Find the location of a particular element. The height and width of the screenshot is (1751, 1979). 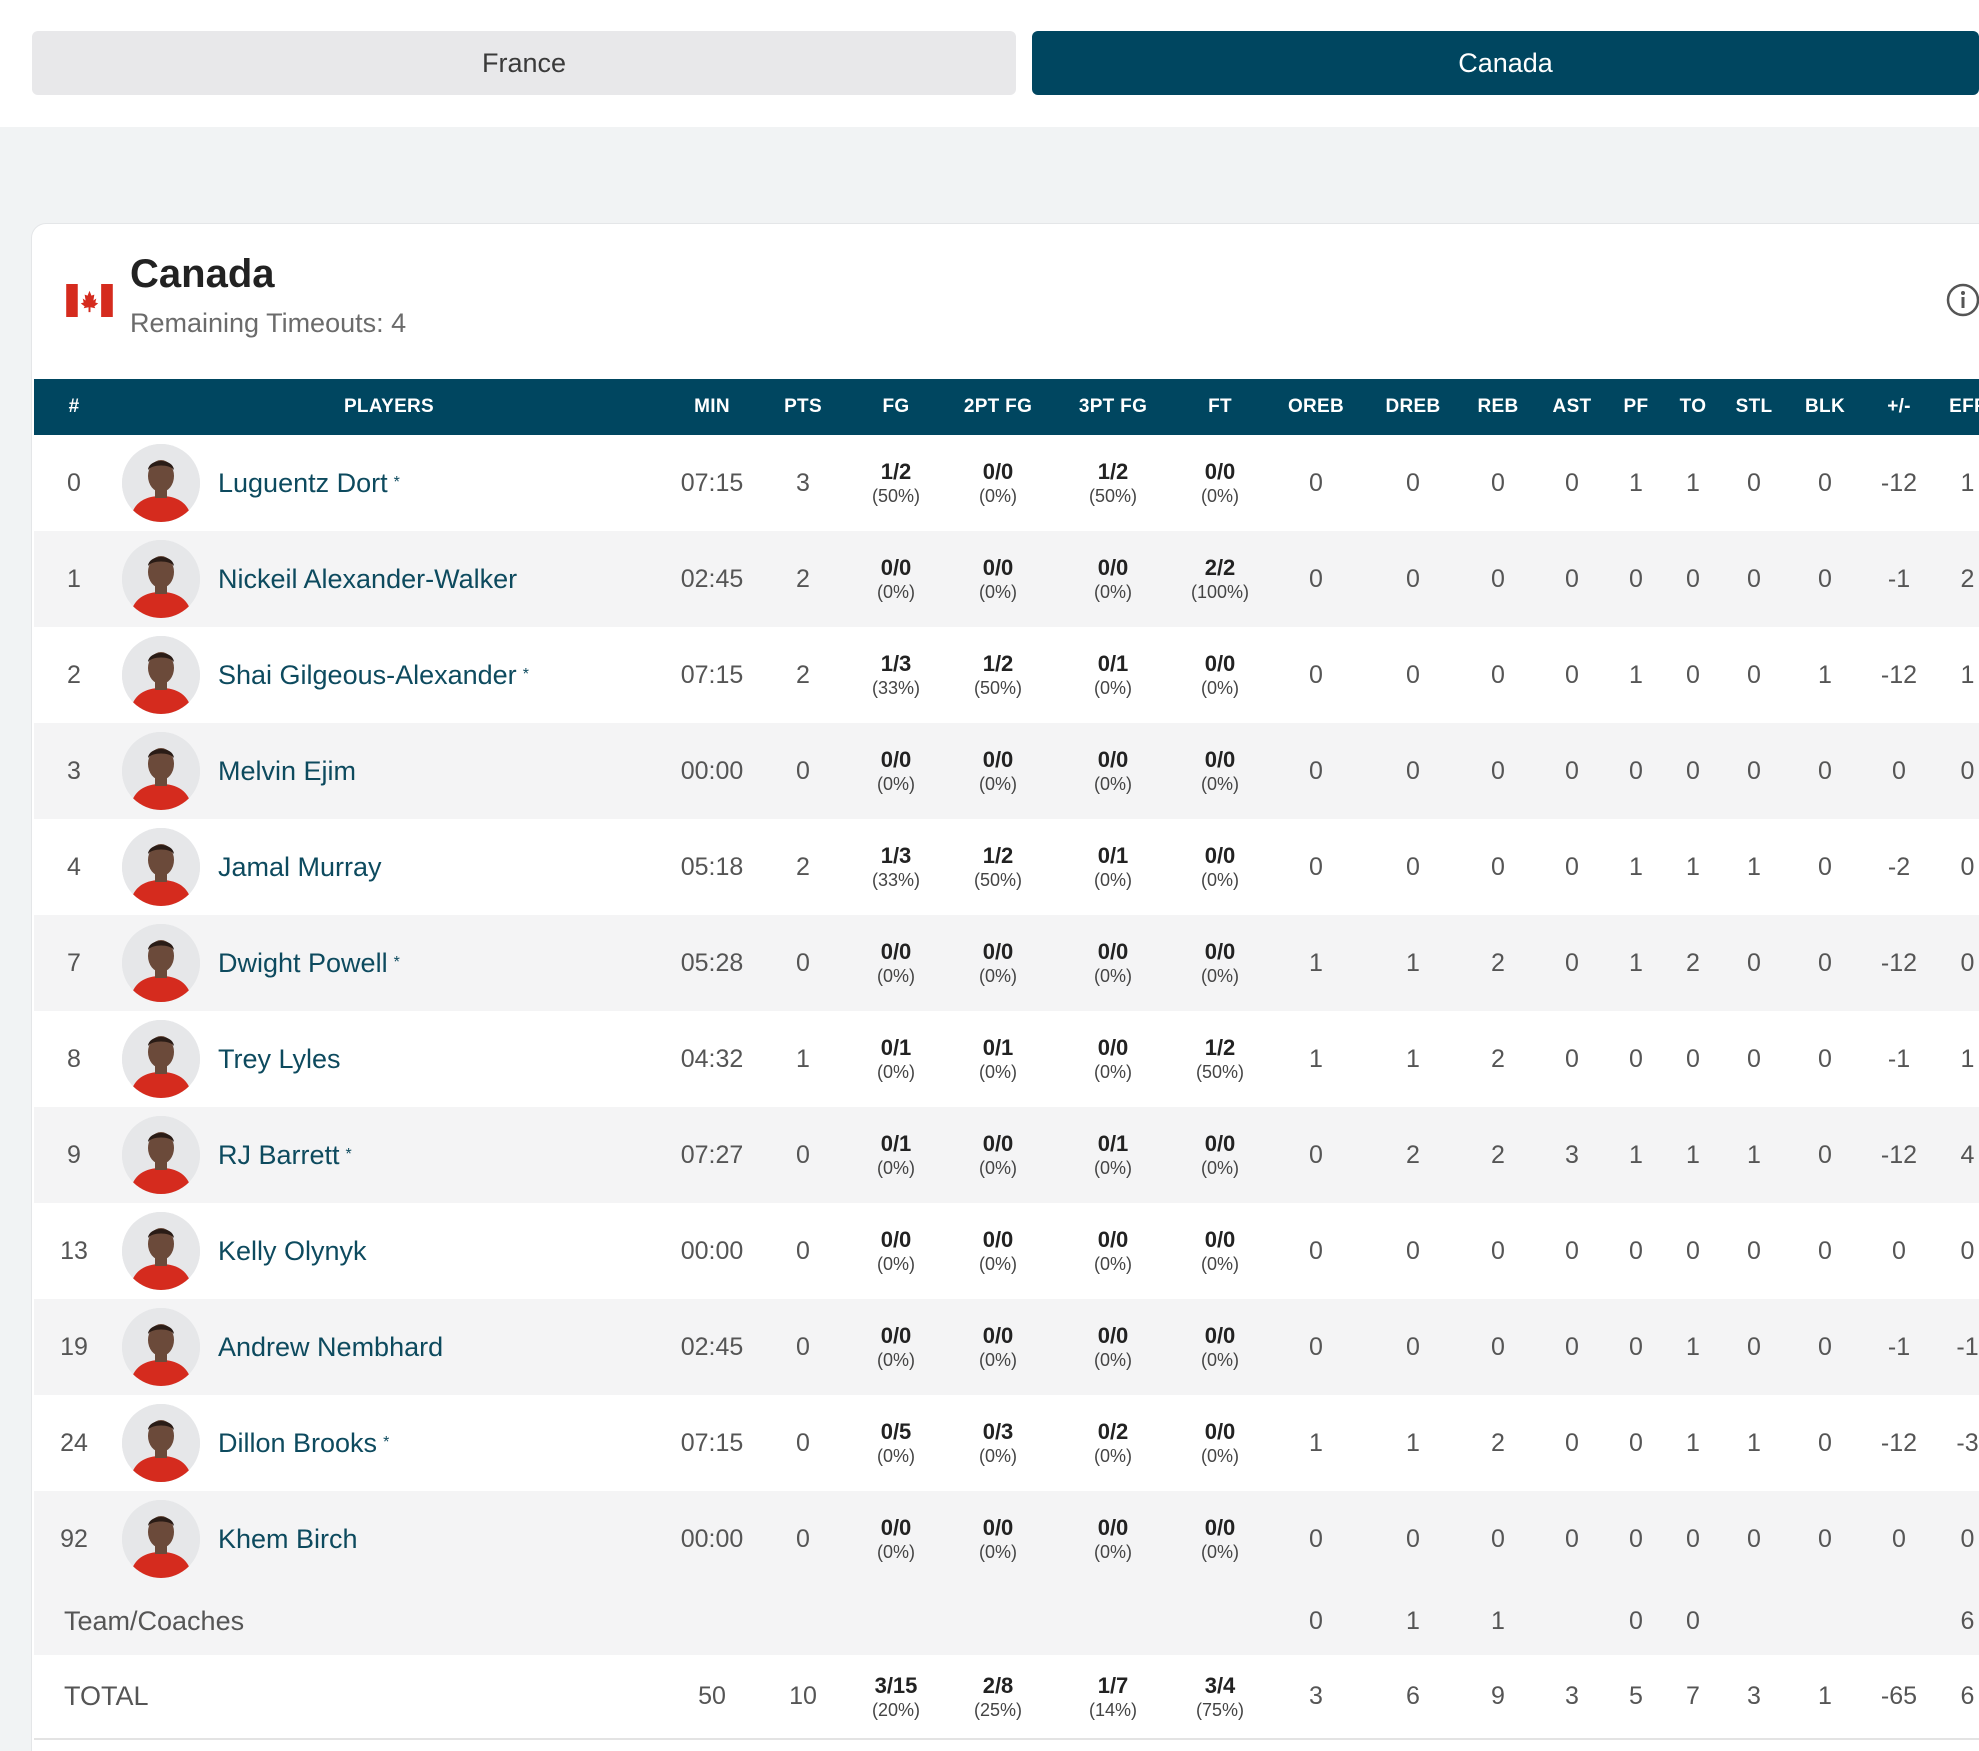

minutes: 05:18 is located at coordinates (712, 866).